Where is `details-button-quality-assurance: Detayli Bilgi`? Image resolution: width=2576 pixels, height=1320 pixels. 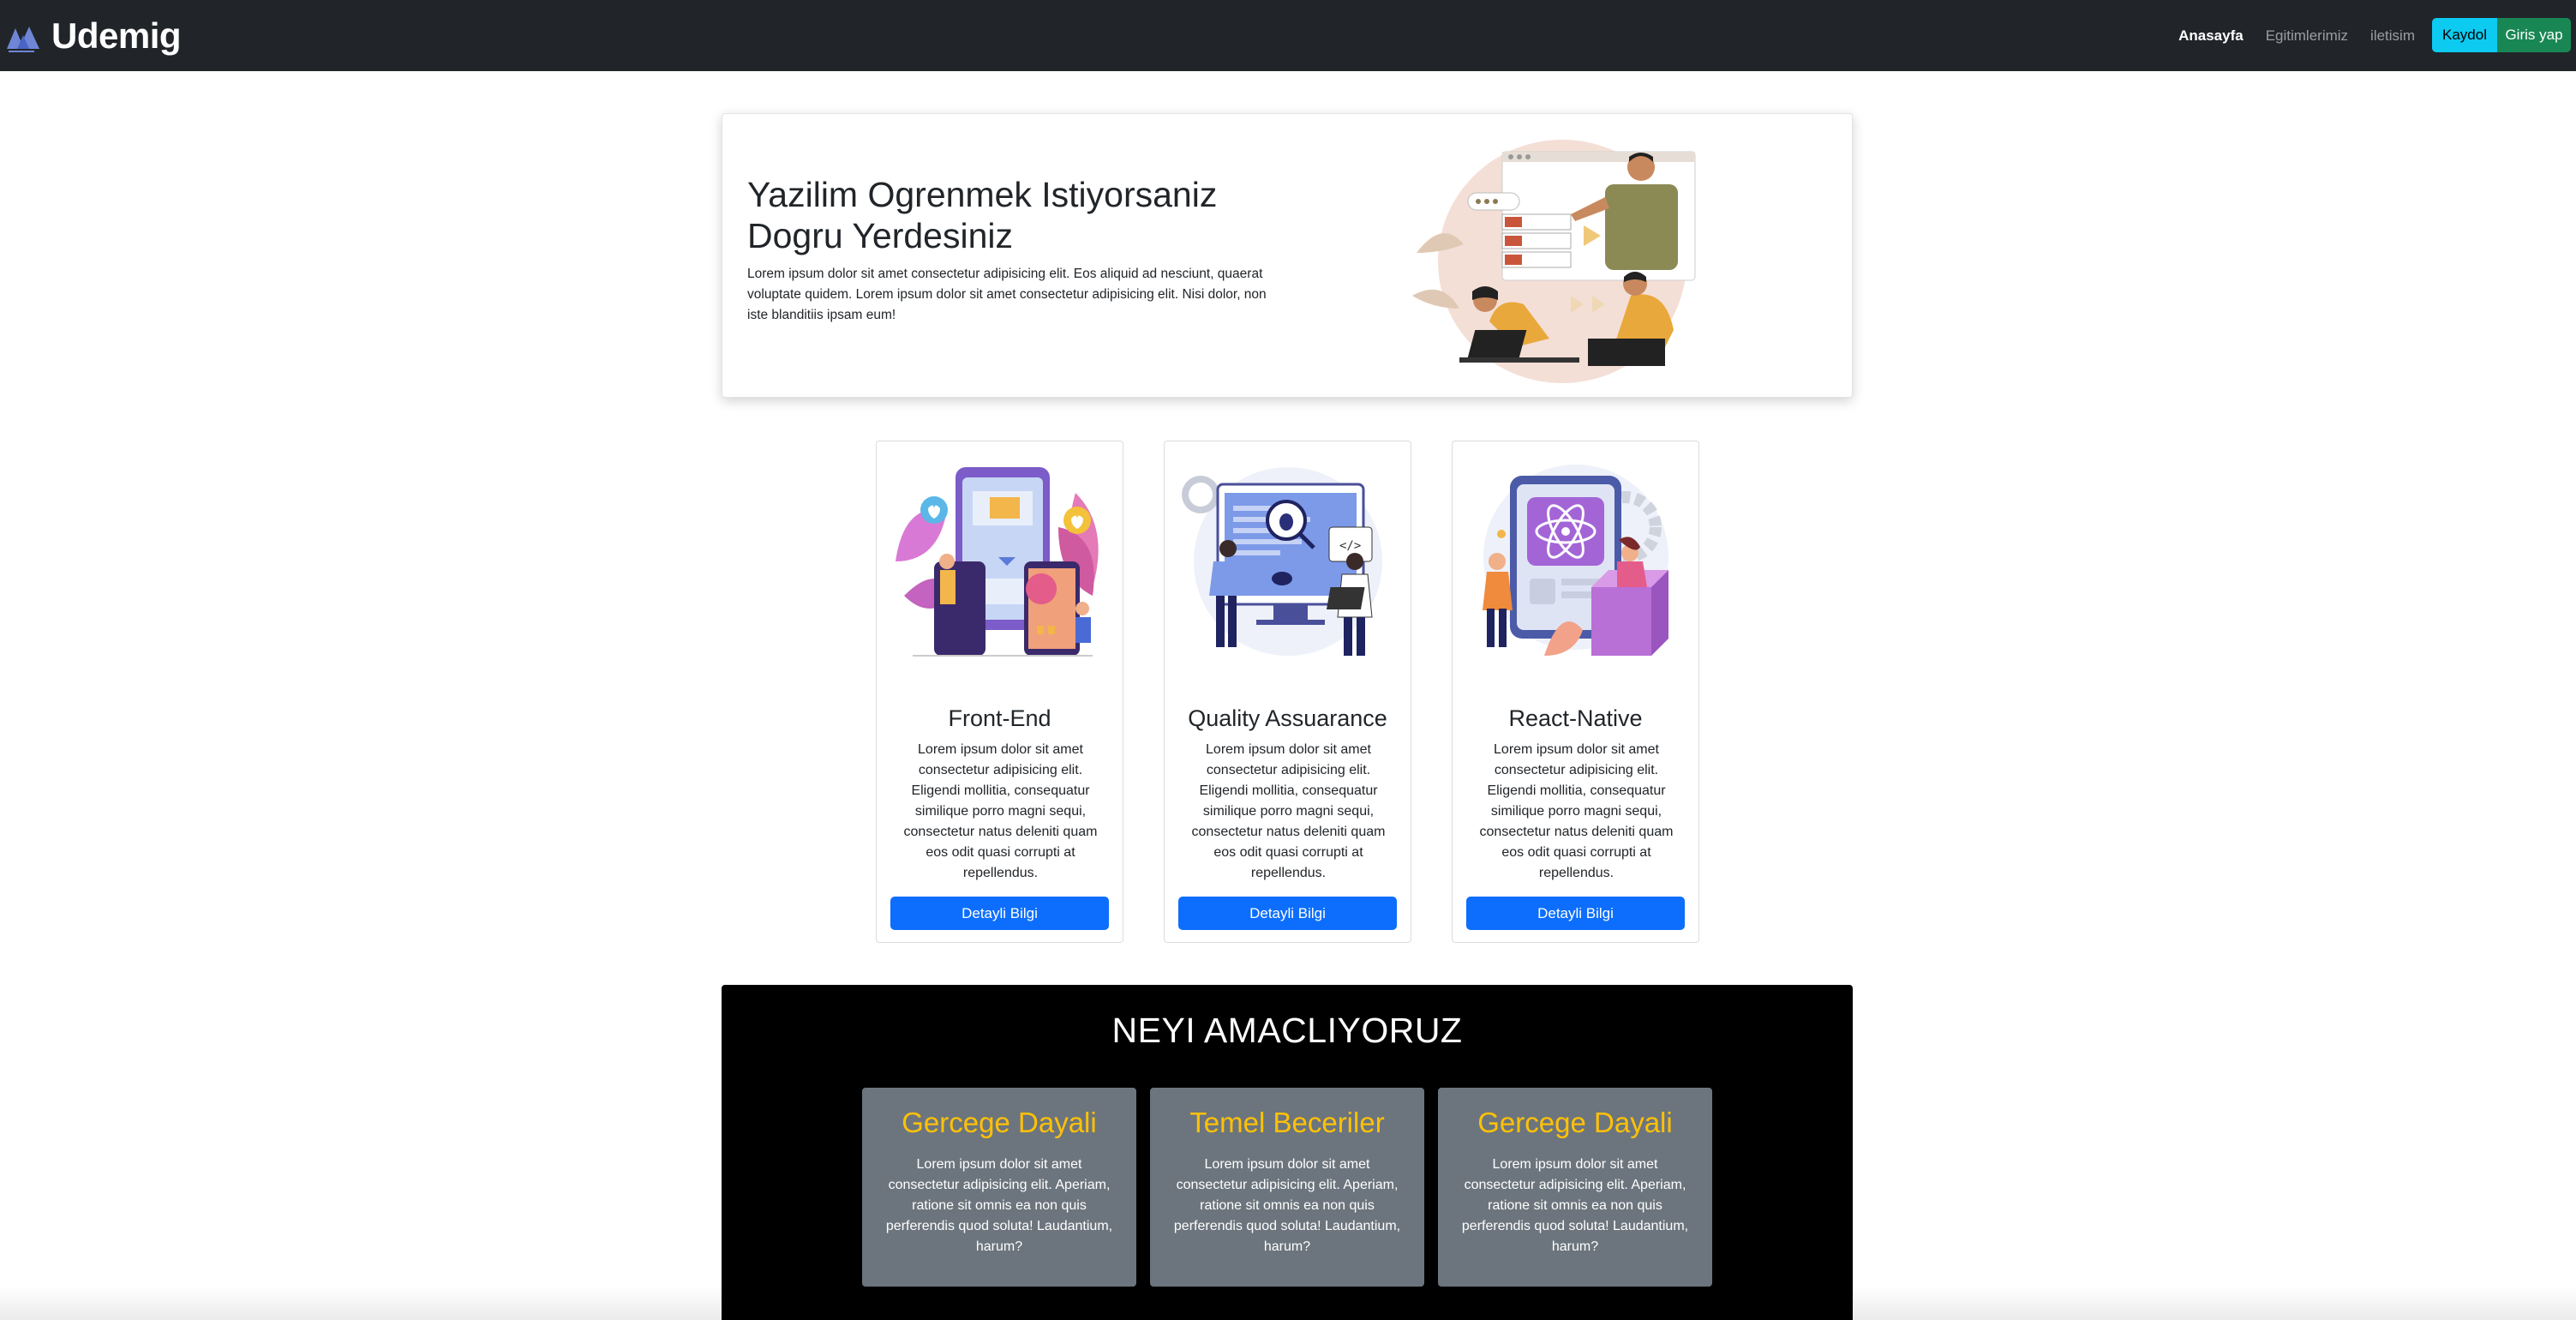
details-button-quality-assurance: Detayli Bilgi is located at coordinates (1287, 913).